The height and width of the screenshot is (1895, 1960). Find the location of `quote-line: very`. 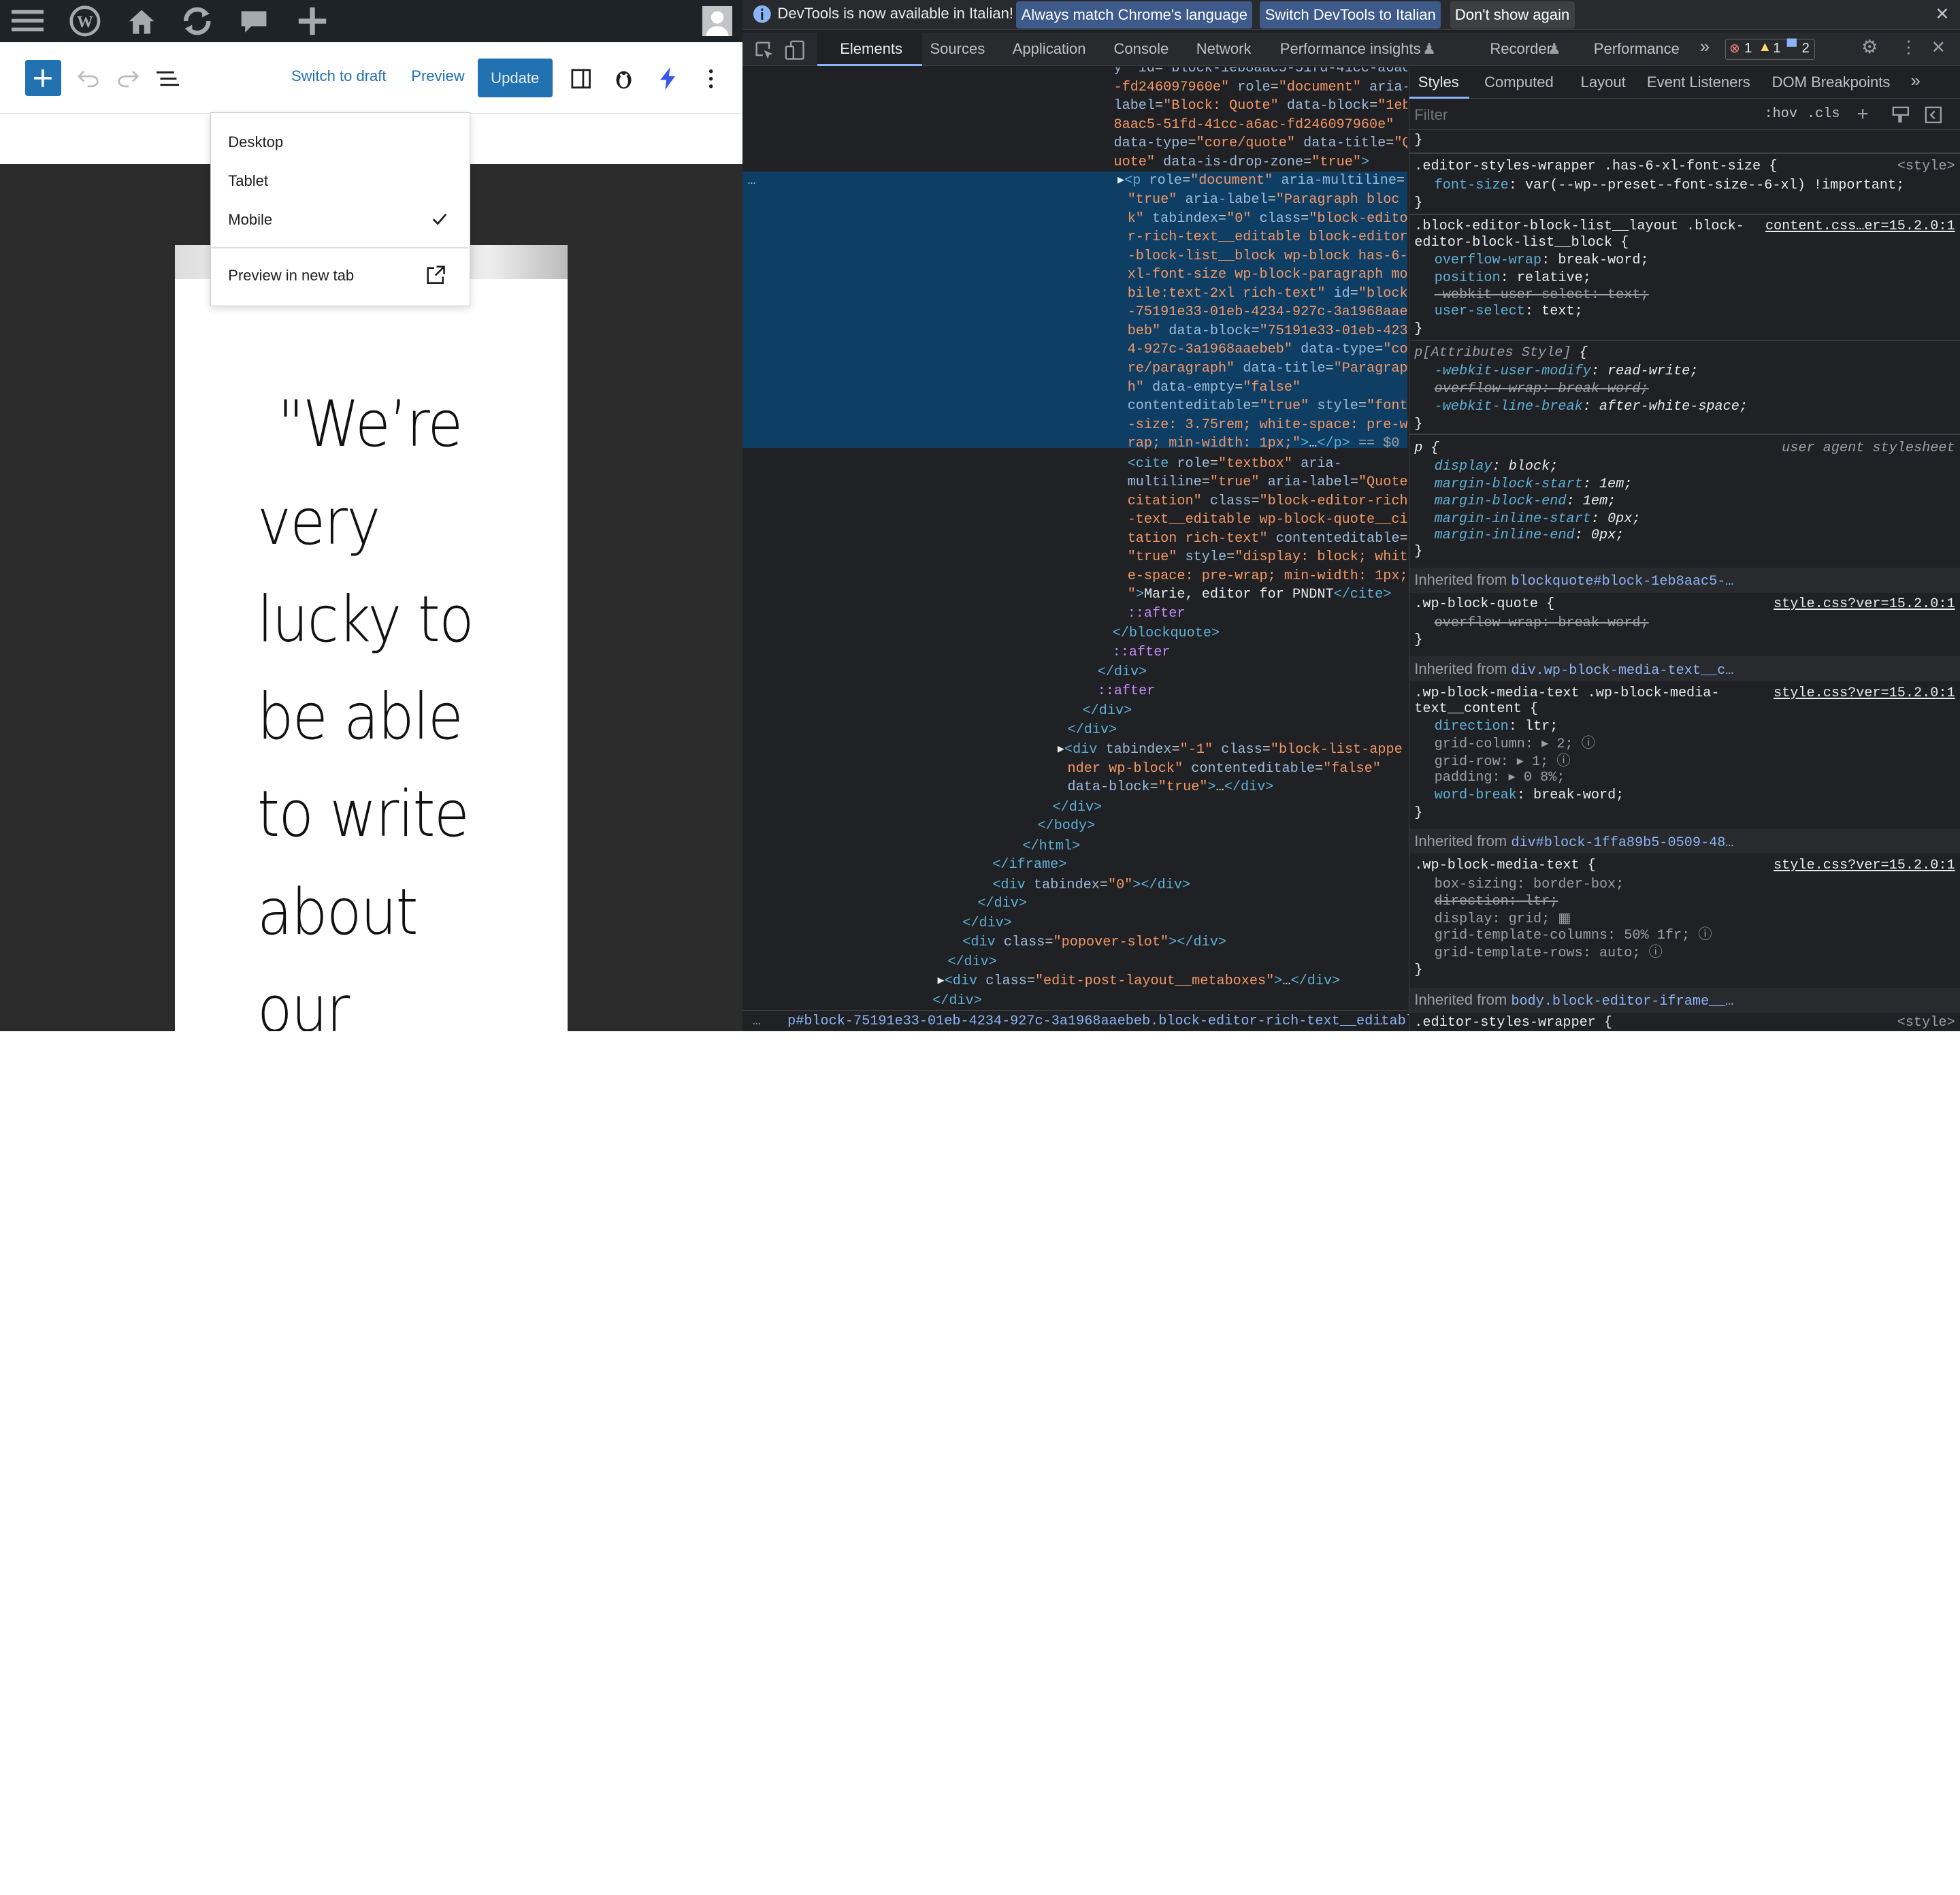

quote-line: very is located at coordinates (318, 522).